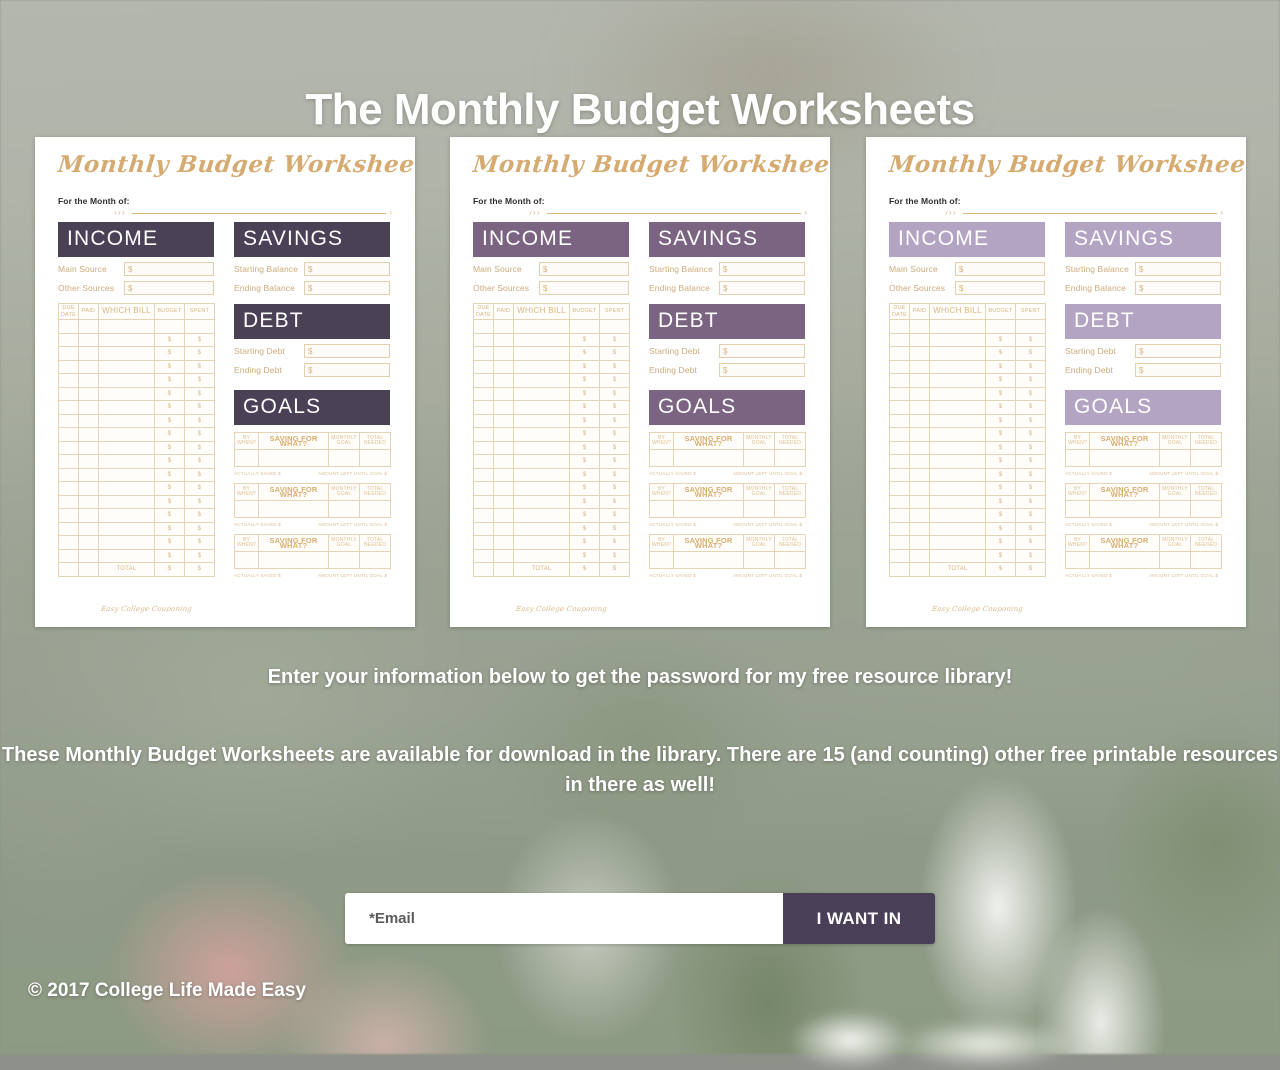  I want to click on email-input, so click(564, 918).